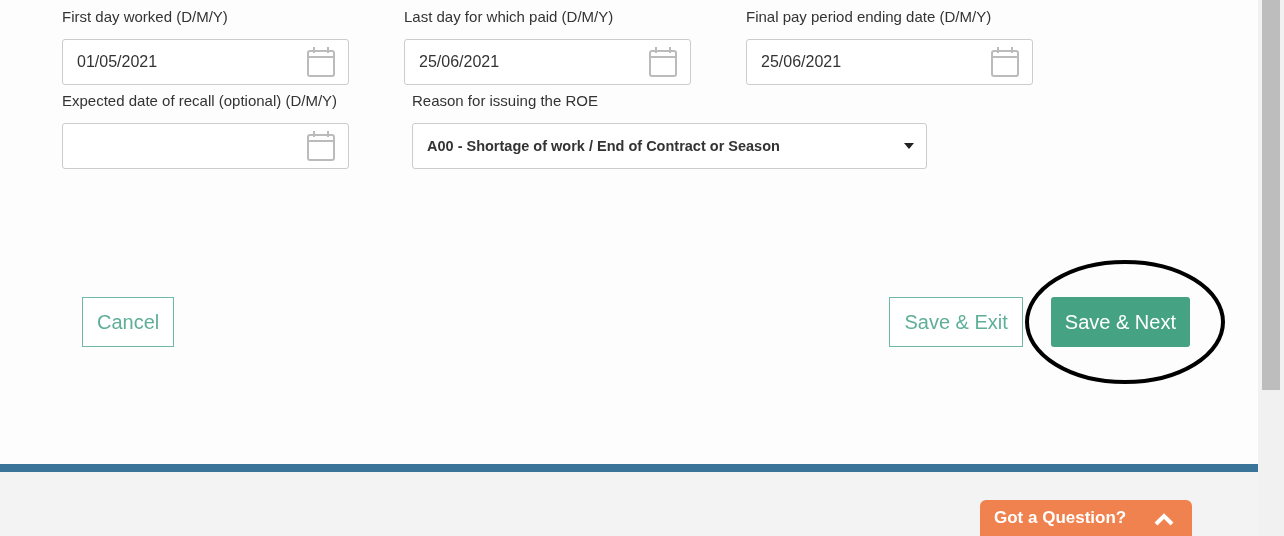  What do you see at coordinates (869, 17) in the screenshot?
I see `field-label: Final pay period ending date (D/M/Y)` at bounding box center [869, 17].